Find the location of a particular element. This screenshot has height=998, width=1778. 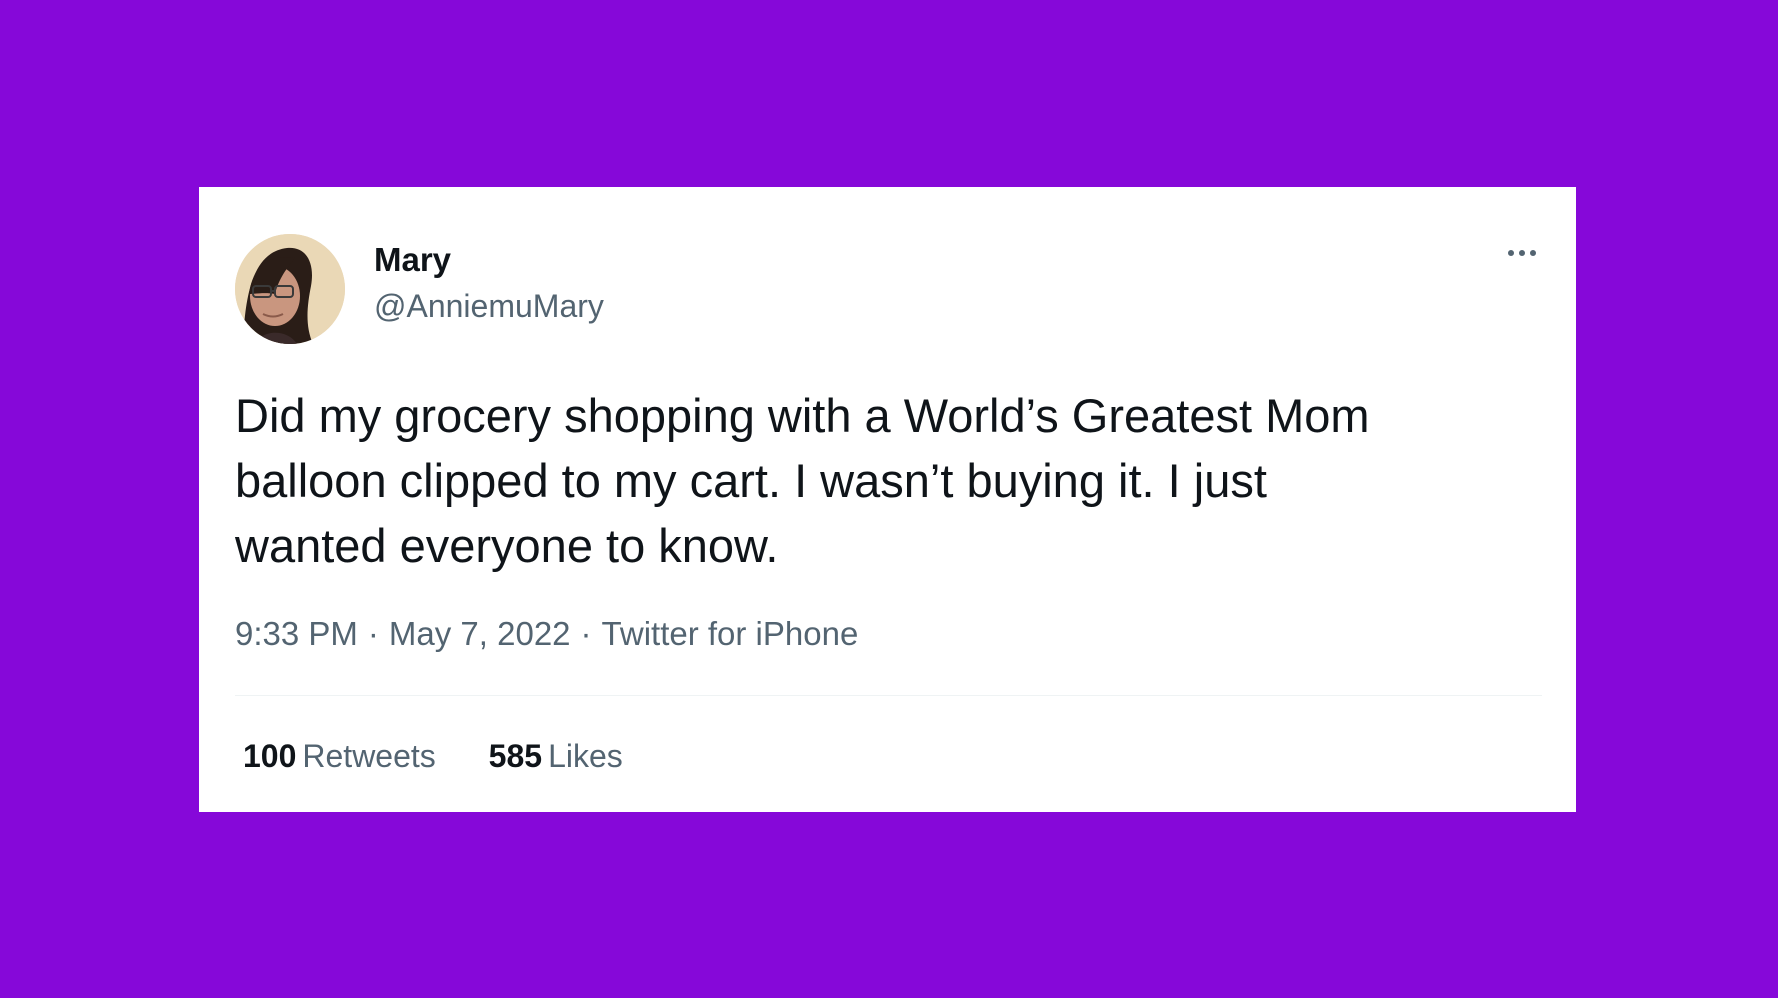

profile-photo-icon is located at coordinates (290, 289).